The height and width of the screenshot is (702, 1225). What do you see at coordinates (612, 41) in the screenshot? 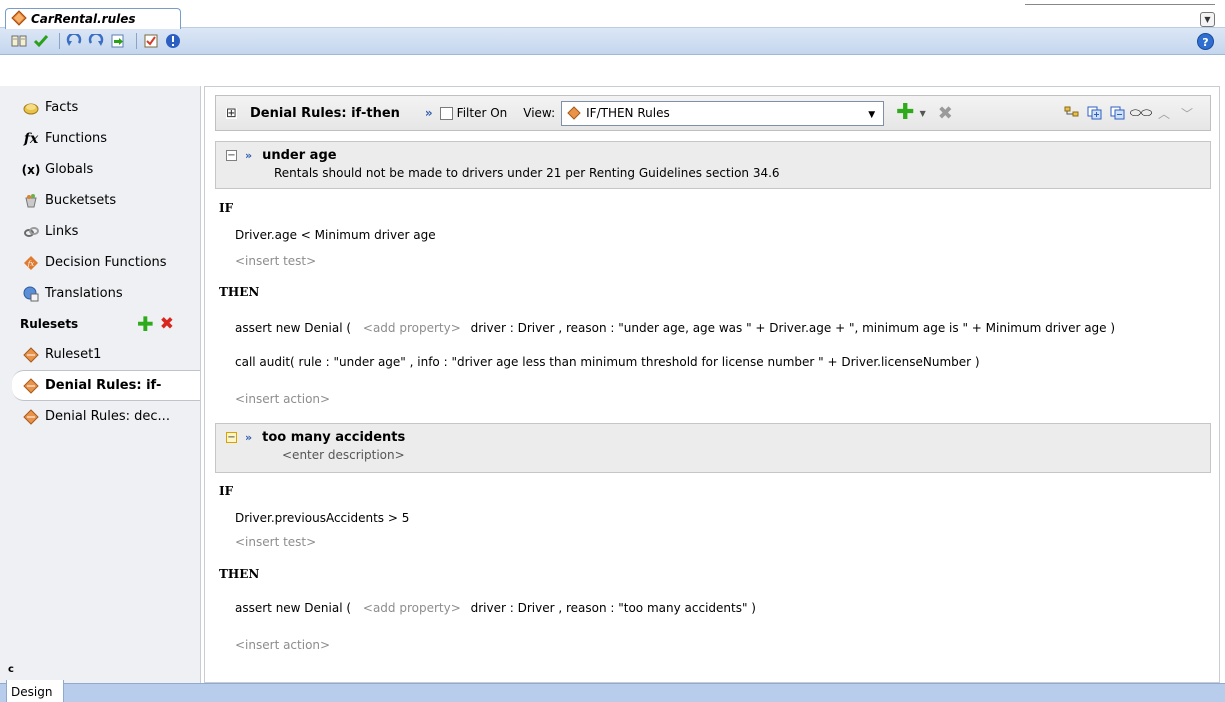
I see `rules-toolbar: ?` at bounding box center [612, 41].